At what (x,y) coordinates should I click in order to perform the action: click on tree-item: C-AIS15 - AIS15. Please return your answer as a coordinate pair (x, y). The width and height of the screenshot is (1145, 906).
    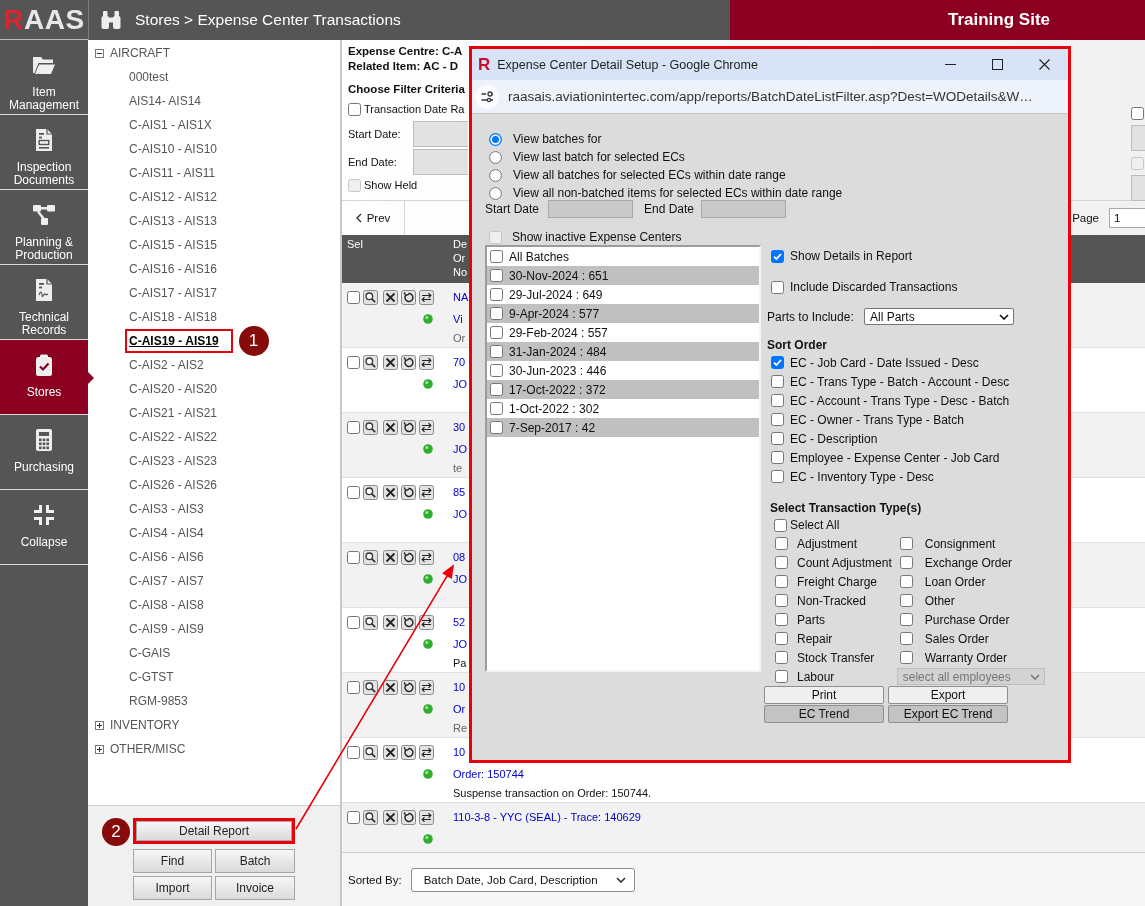
    Looking at the image, I should click on (173, 245).